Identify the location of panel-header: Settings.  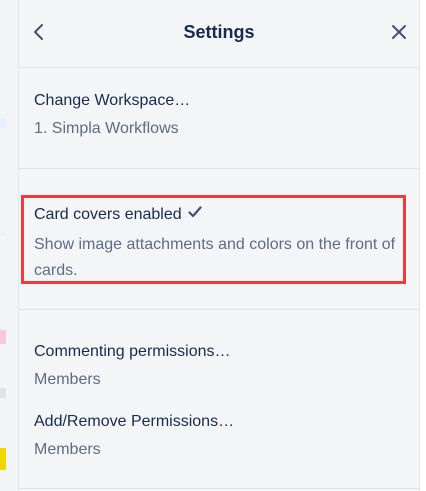
(219, 34).